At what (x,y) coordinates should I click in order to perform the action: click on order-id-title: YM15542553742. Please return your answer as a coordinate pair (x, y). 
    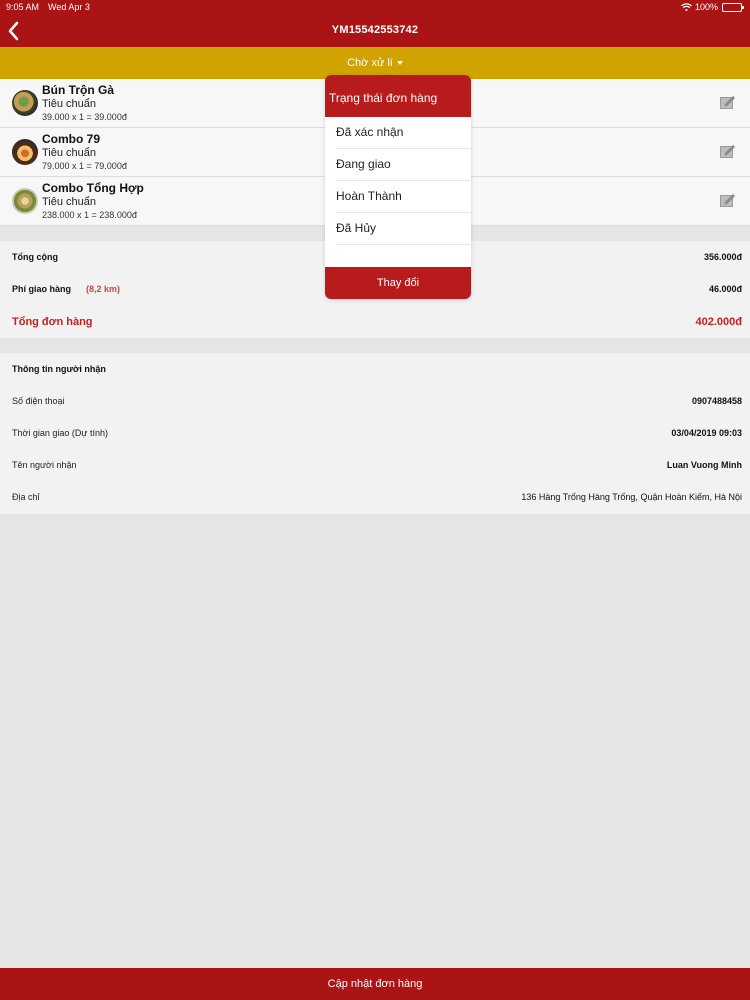
    Looking at the image, I should click on (375, 30).